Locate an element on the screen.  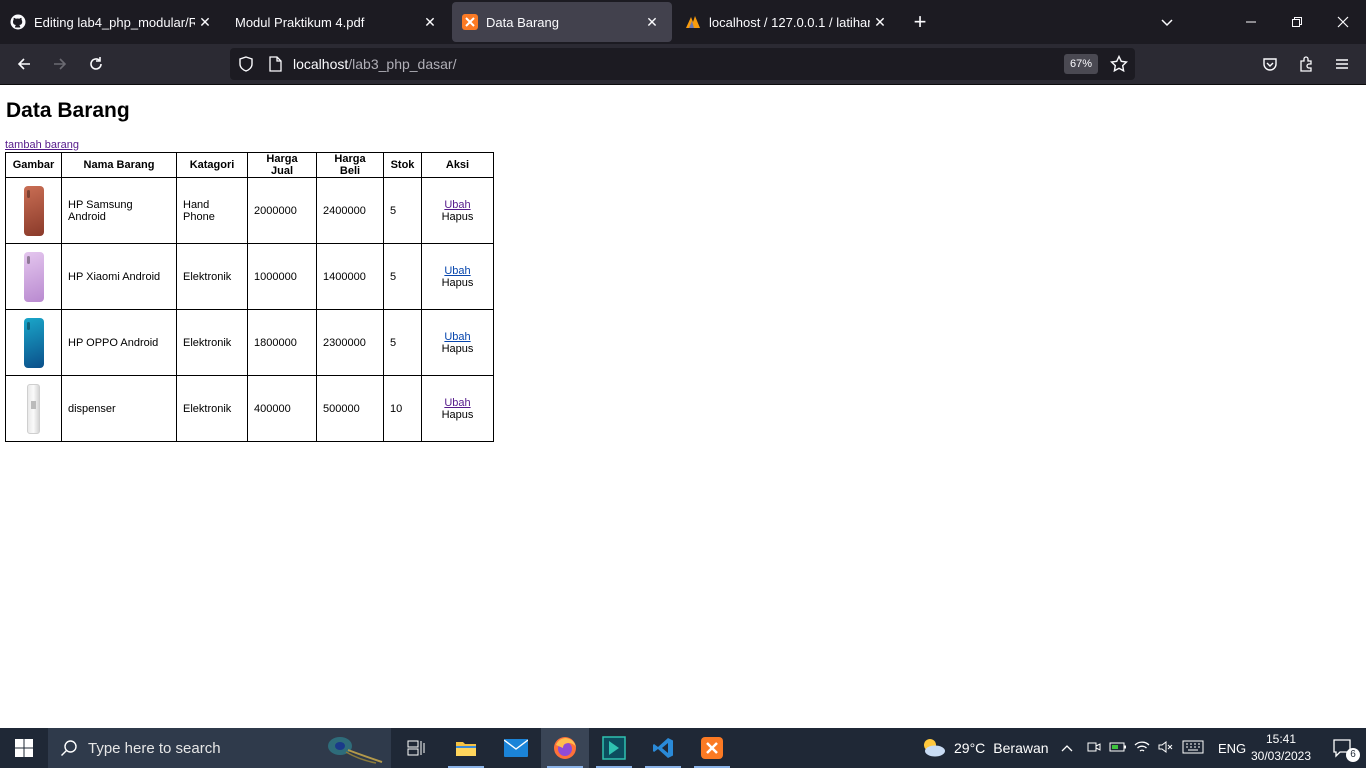
tracking-protection-shield-icon is located at coordinates (246, 66).